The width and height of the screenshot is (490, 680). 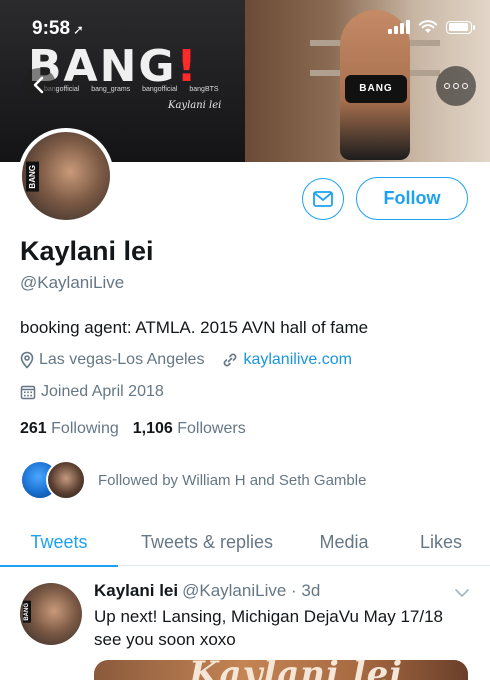 I want to click on envelope-icon, so click(x=323, y=199).